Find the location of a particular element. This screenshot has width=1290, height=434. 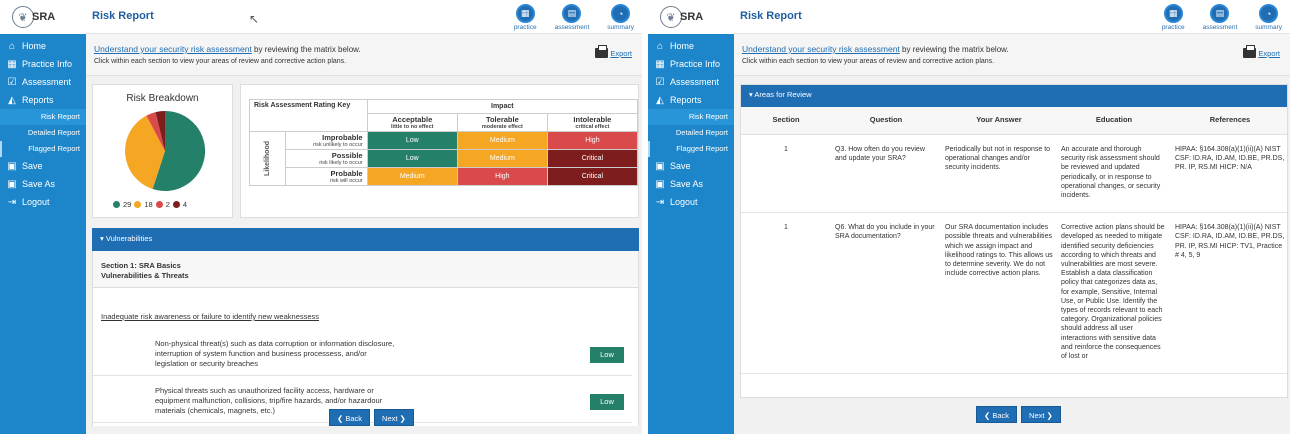

nav-assessment-label: assessment is located at coordinates (1220, 27).